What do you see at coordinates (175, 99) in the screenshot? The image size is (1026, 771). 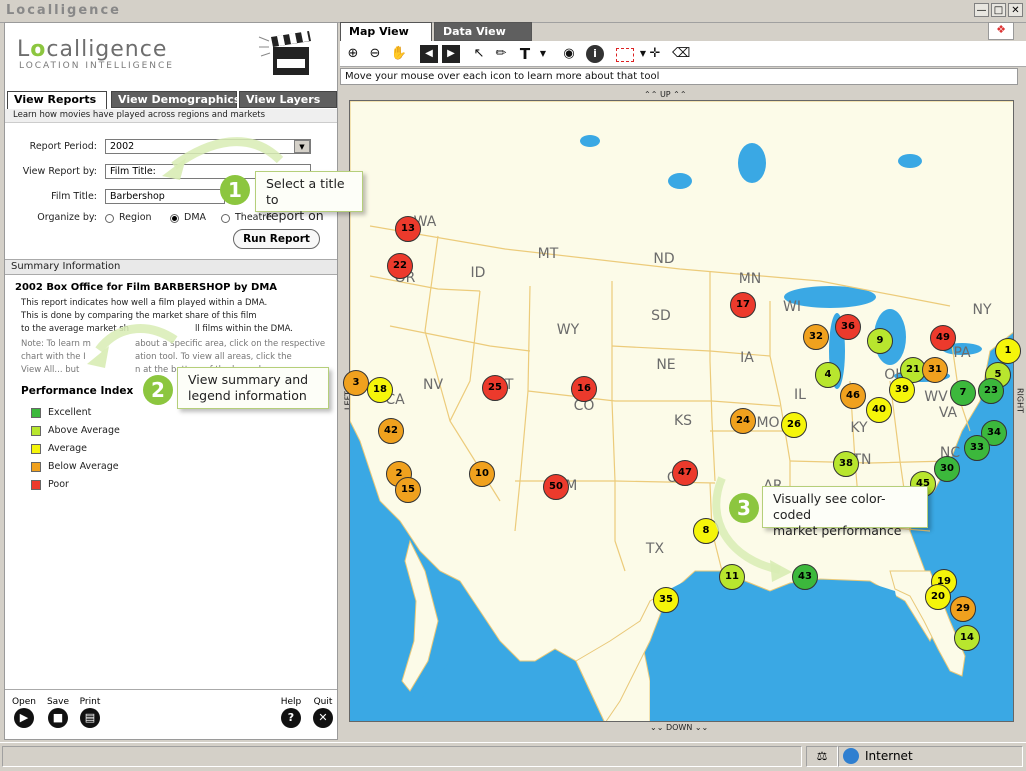 I see `tab-view-demographics: View Demographics` at bounding box center [175, 99].